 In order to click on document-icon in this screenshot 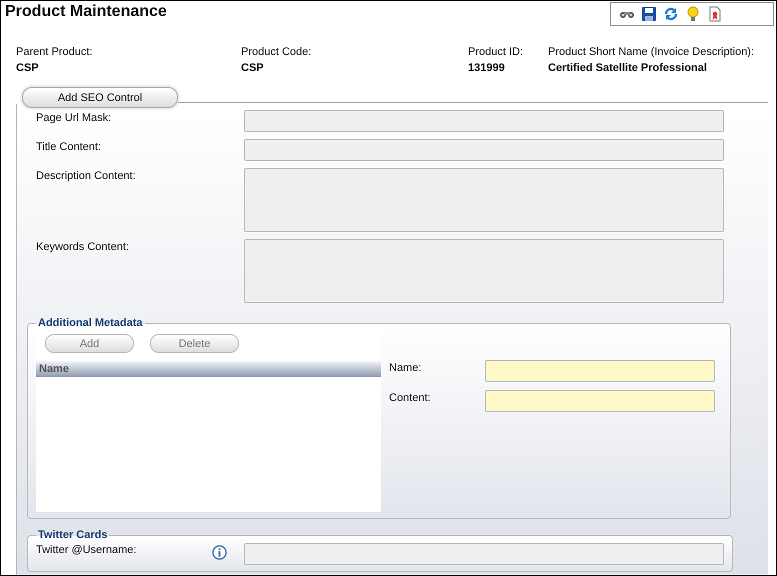, I will do `click(715, 14)`.